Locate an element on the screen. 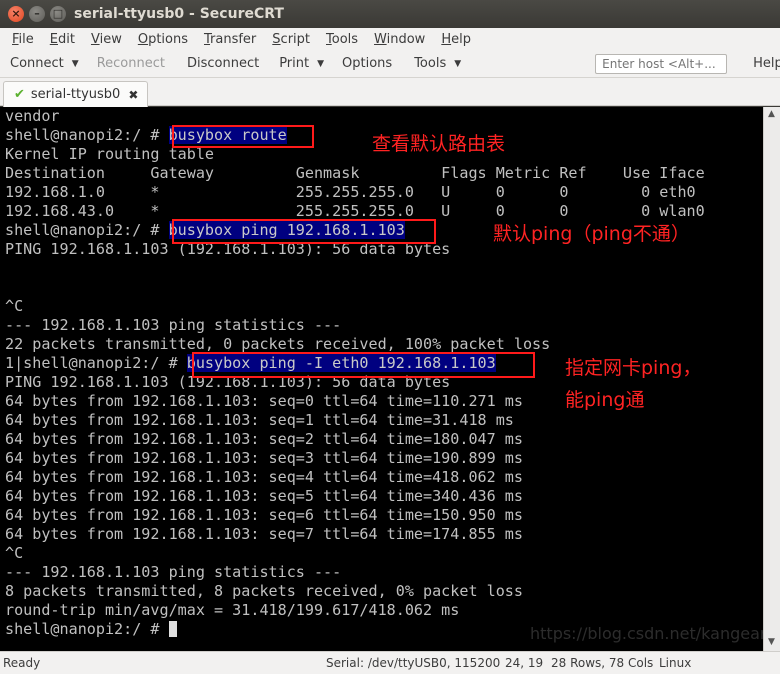  tools-button: Tools ▼ is located at coordinates (437, 63).